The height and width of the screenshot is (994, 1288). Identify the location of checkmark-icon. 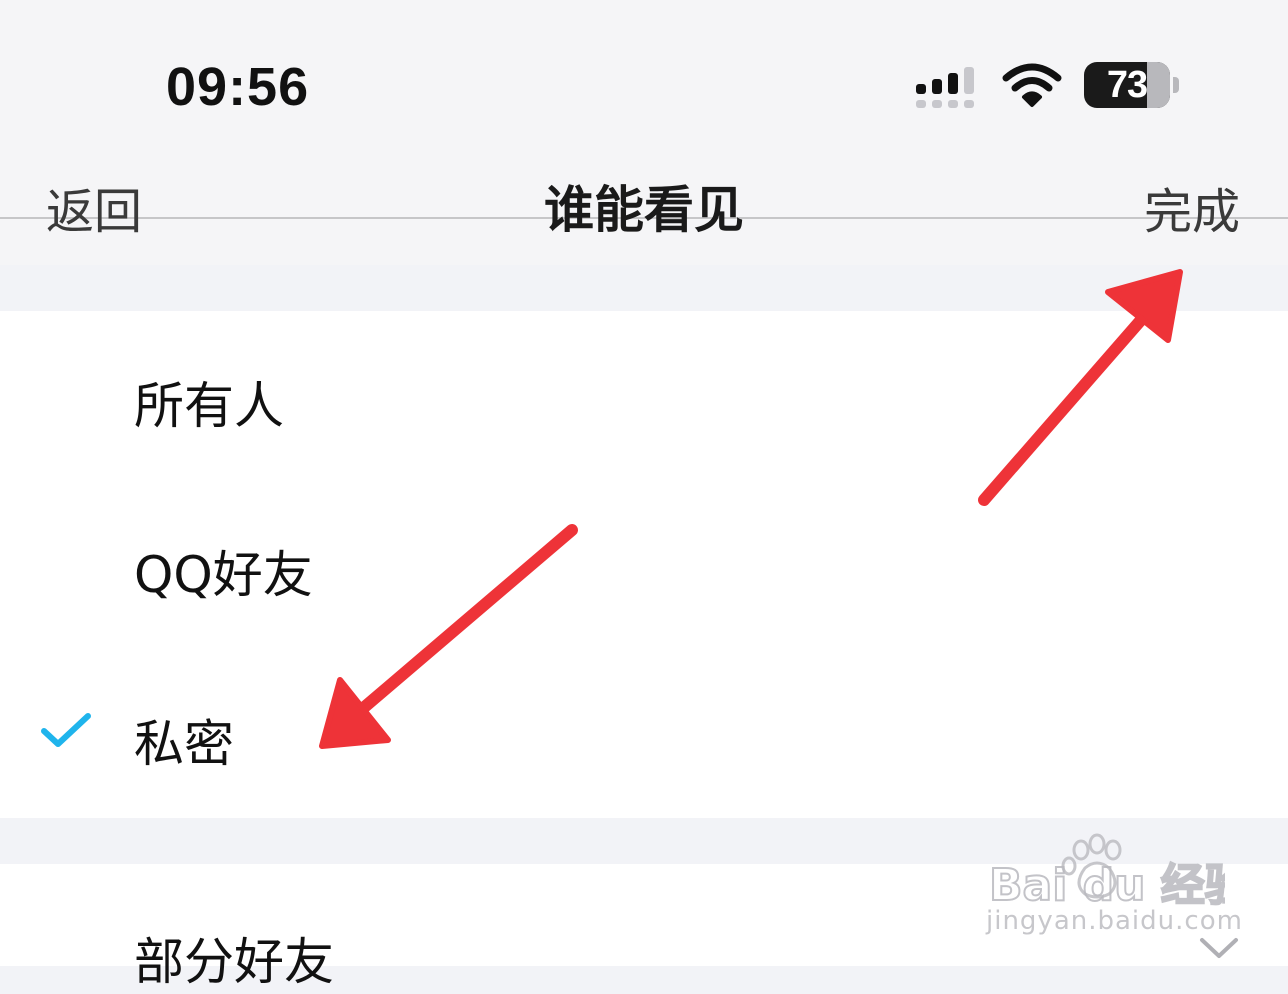
(66, 730).